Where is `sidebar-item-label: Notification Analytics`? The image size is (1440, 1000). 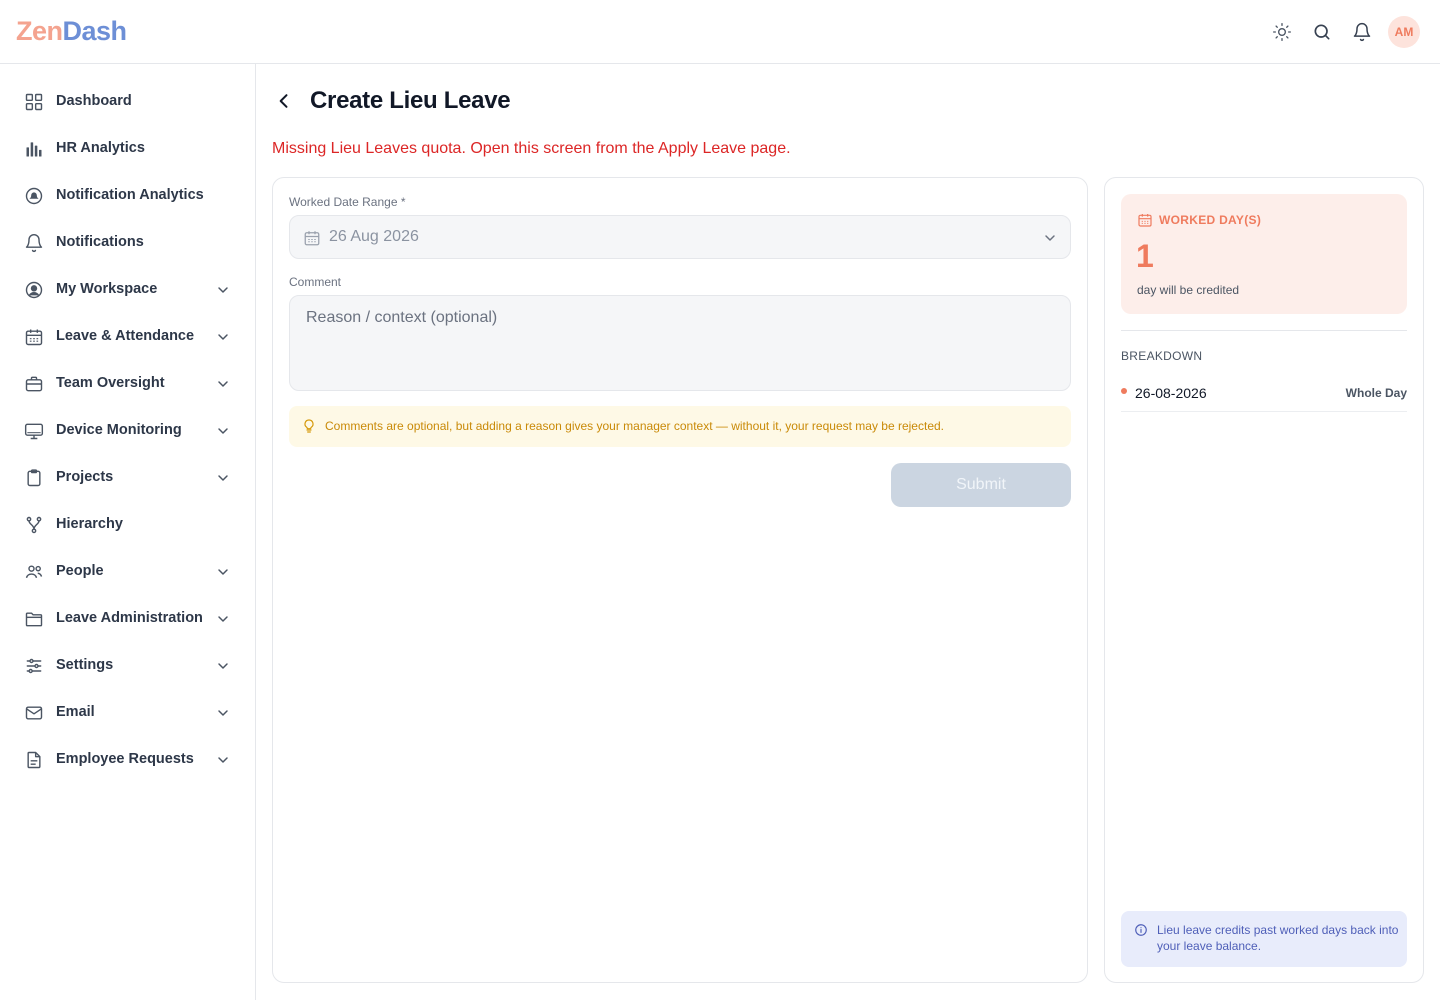 sidebar-item-label: Notification Analytics is located at coordinates (130, 195).